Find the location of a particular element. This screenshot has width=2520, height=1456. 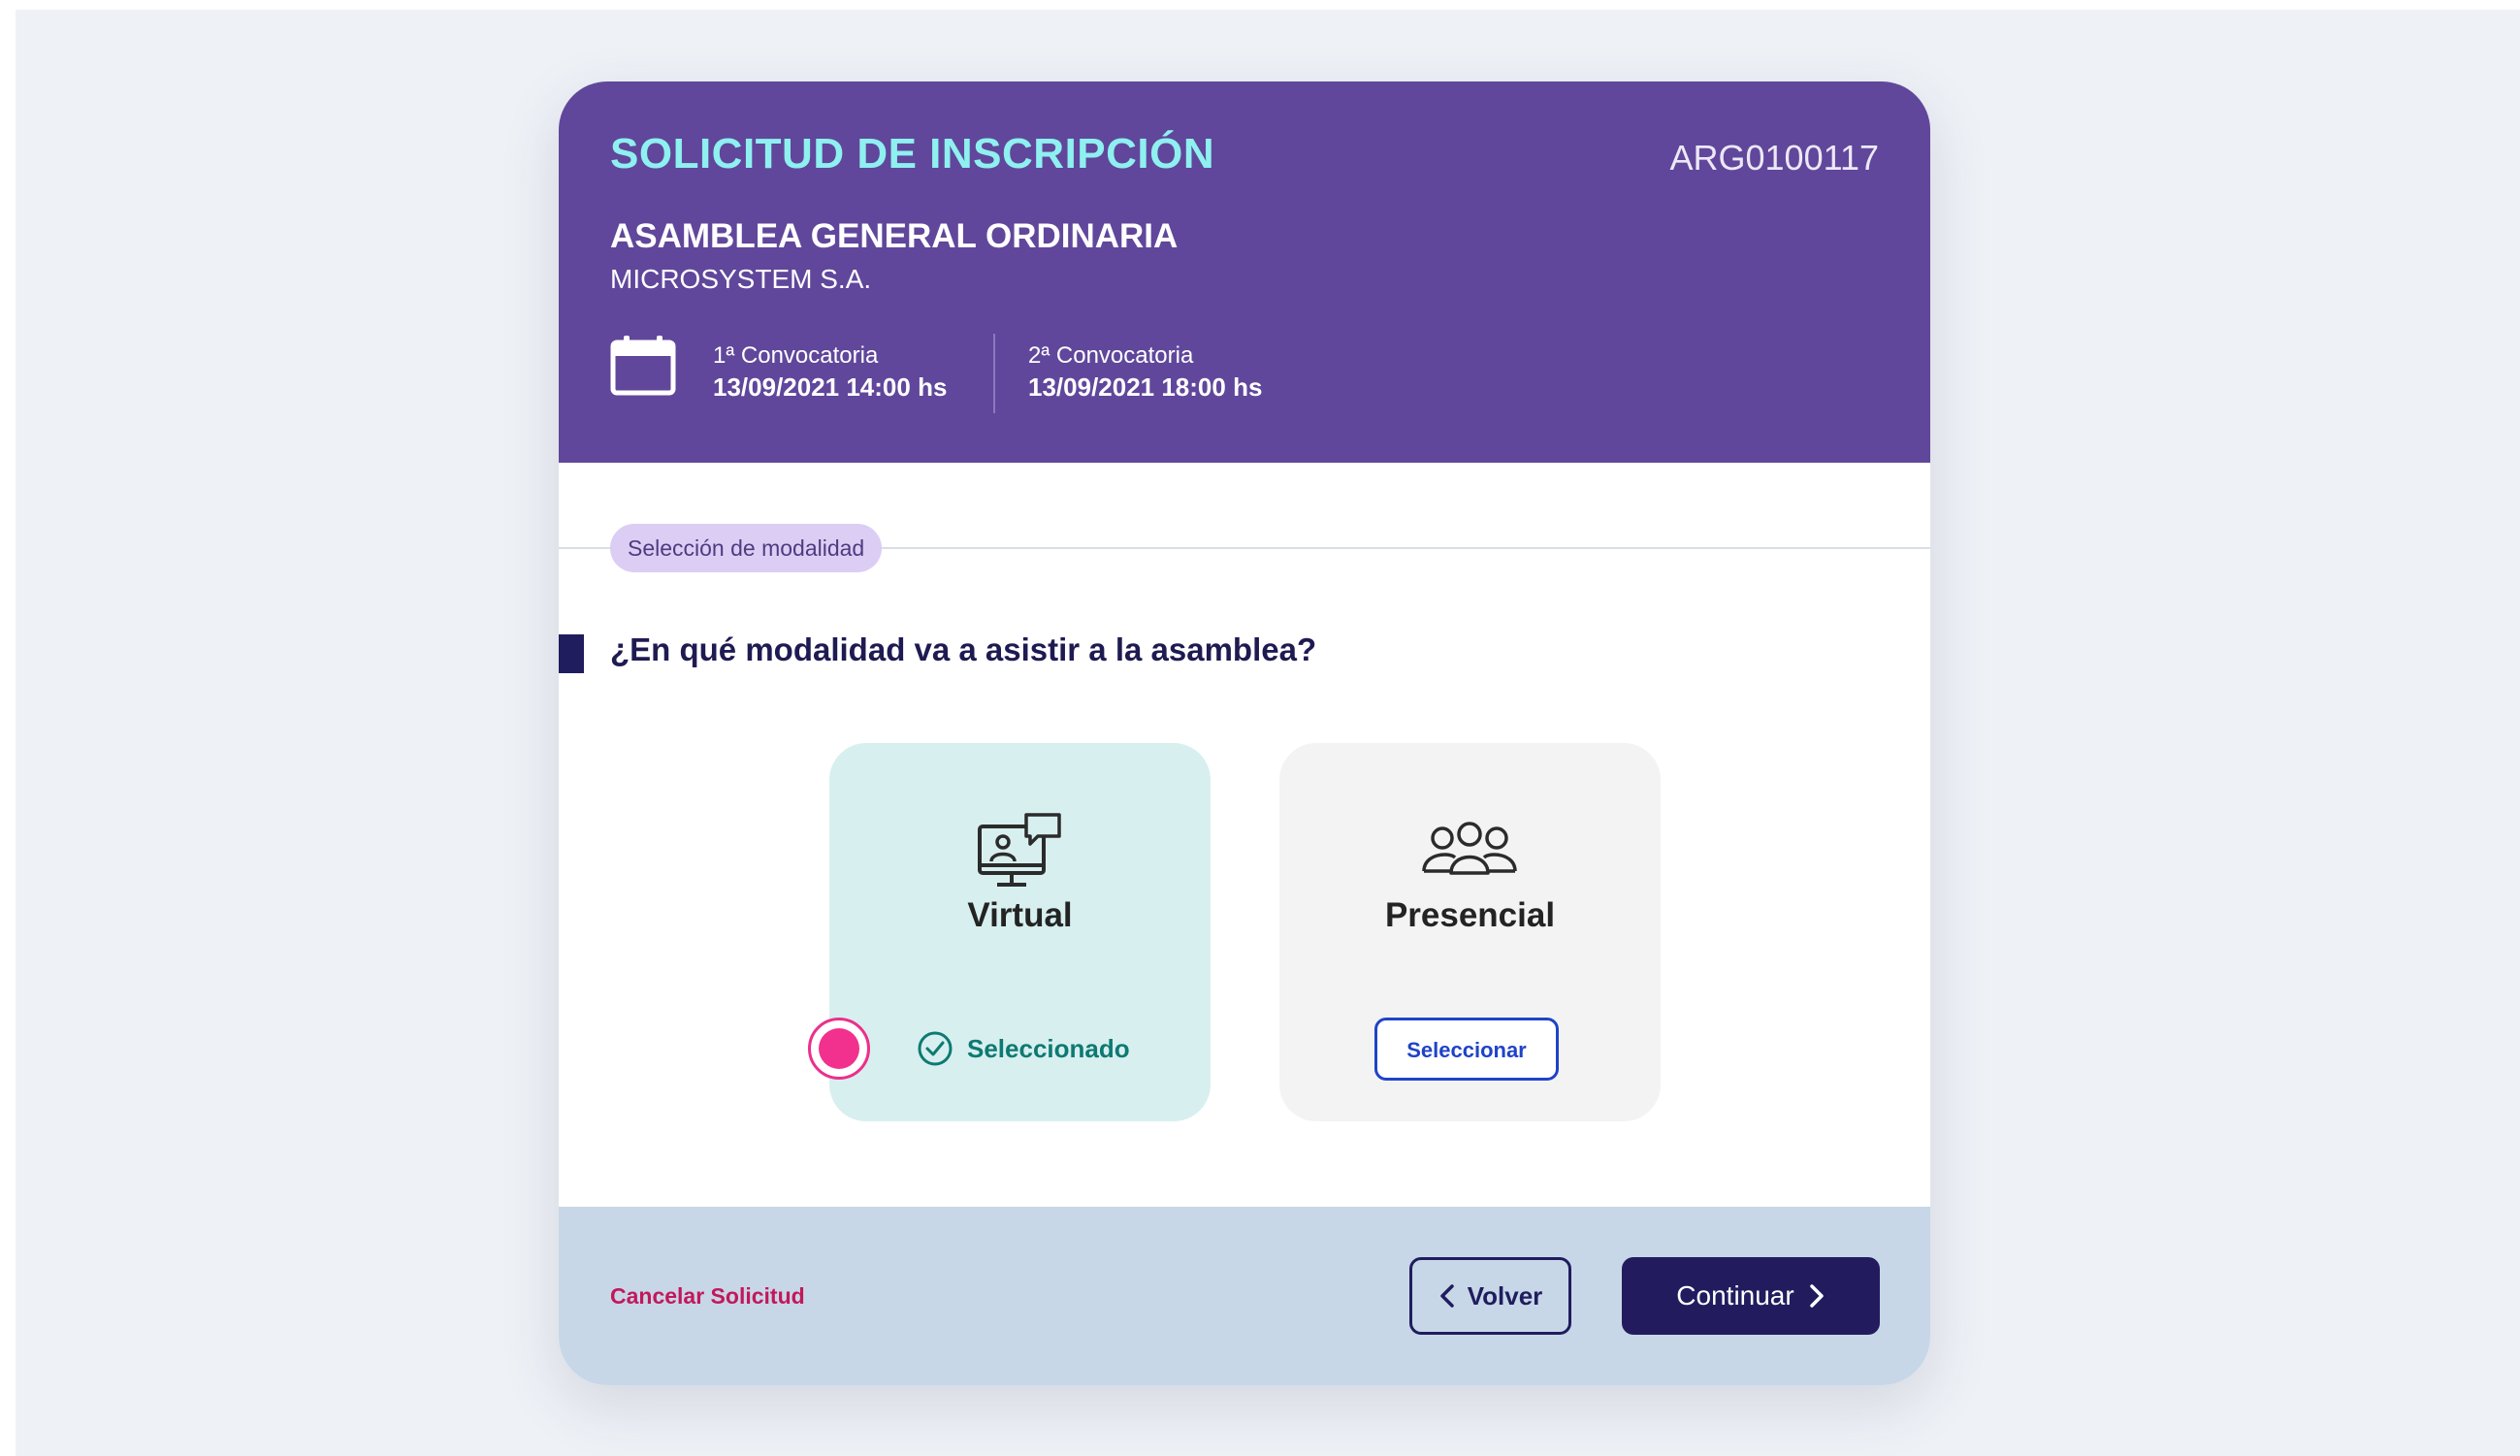

continue-button: Continuar is located at coordinates (1751, 1296).